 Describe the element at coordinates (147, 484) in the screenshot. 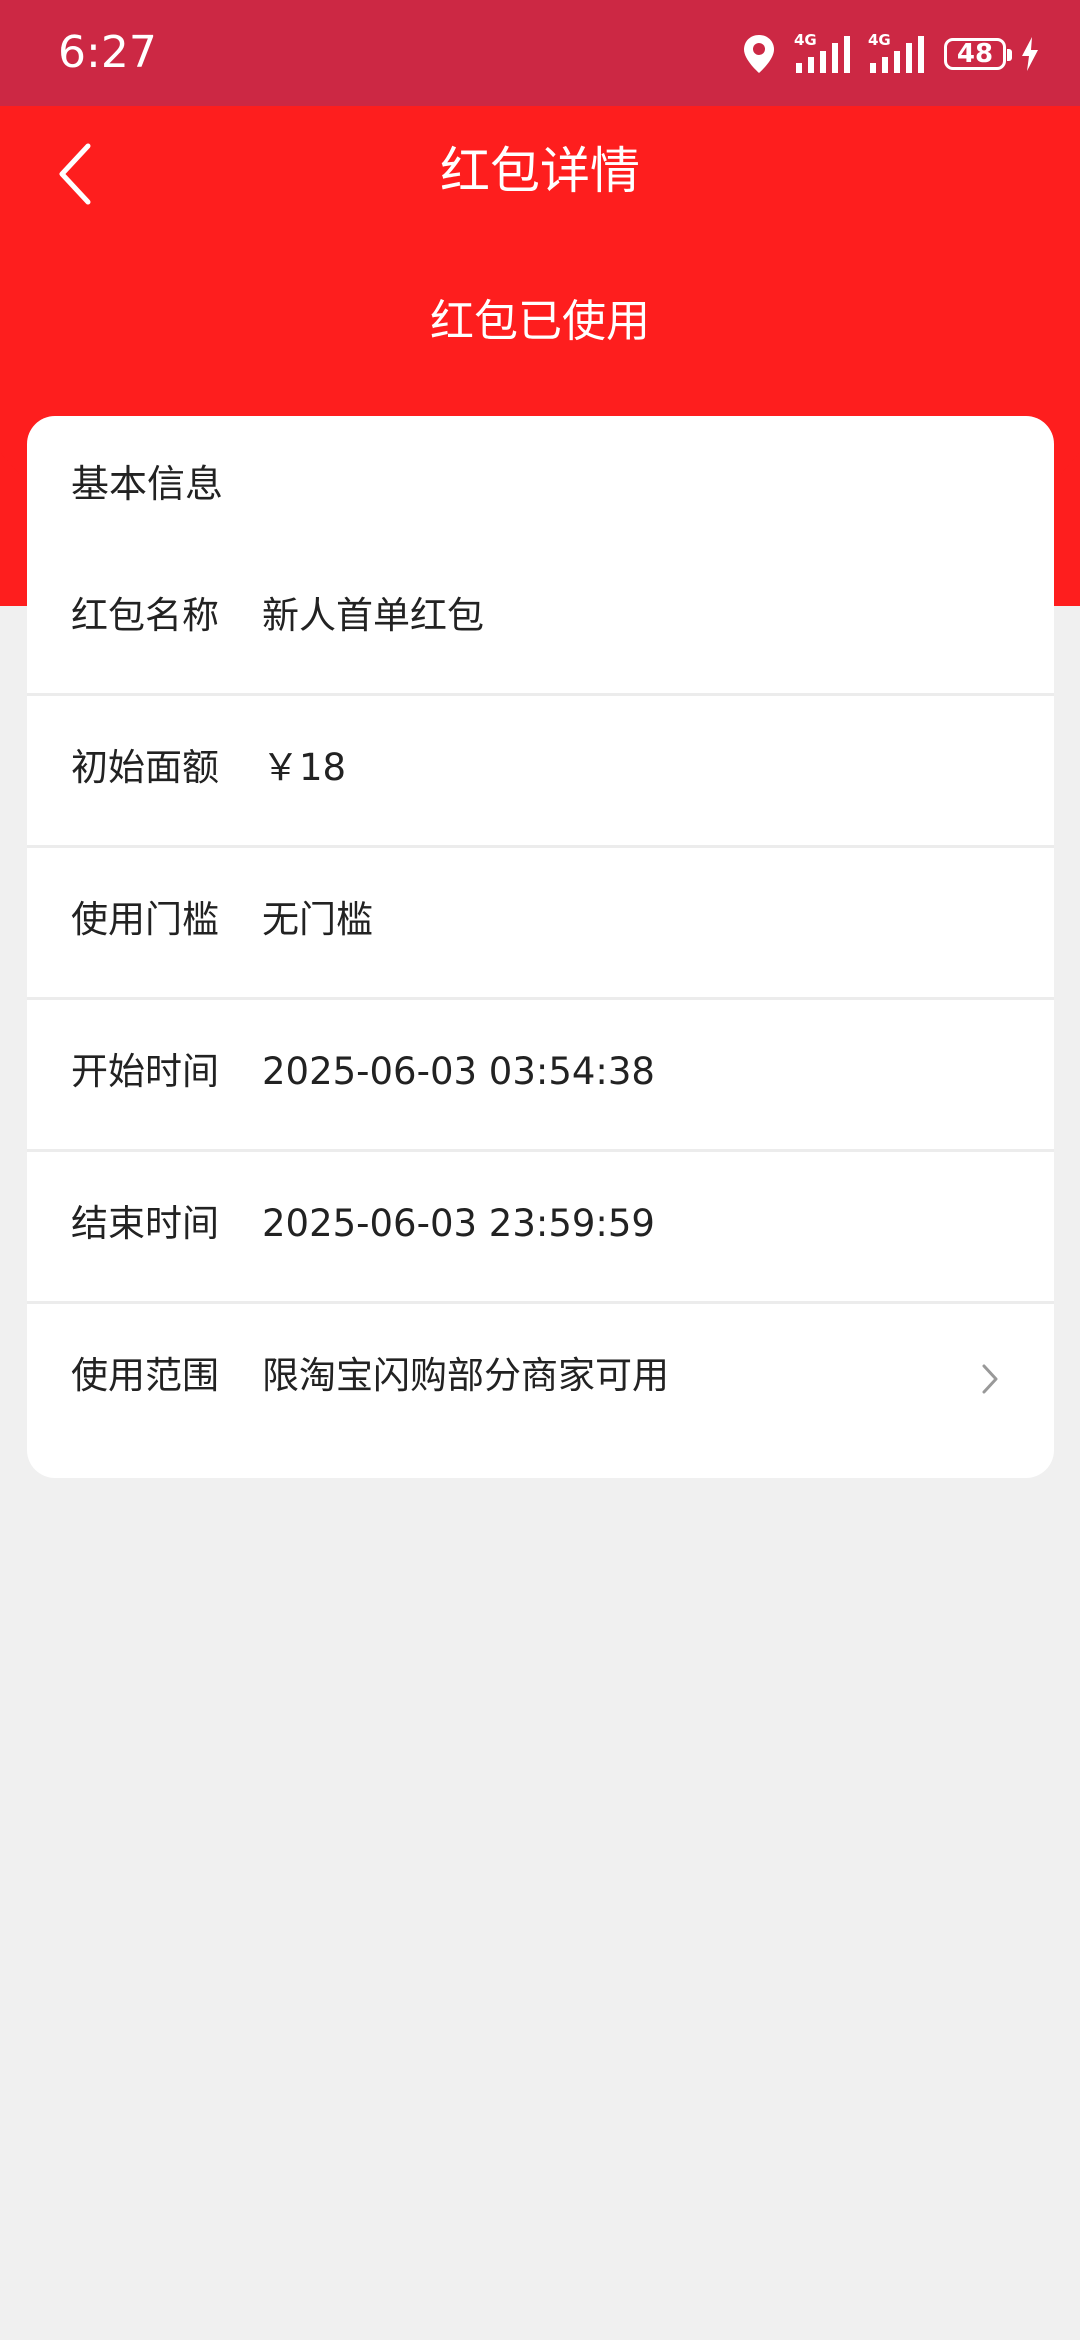

I see `card-title: 基本信息` at that location.